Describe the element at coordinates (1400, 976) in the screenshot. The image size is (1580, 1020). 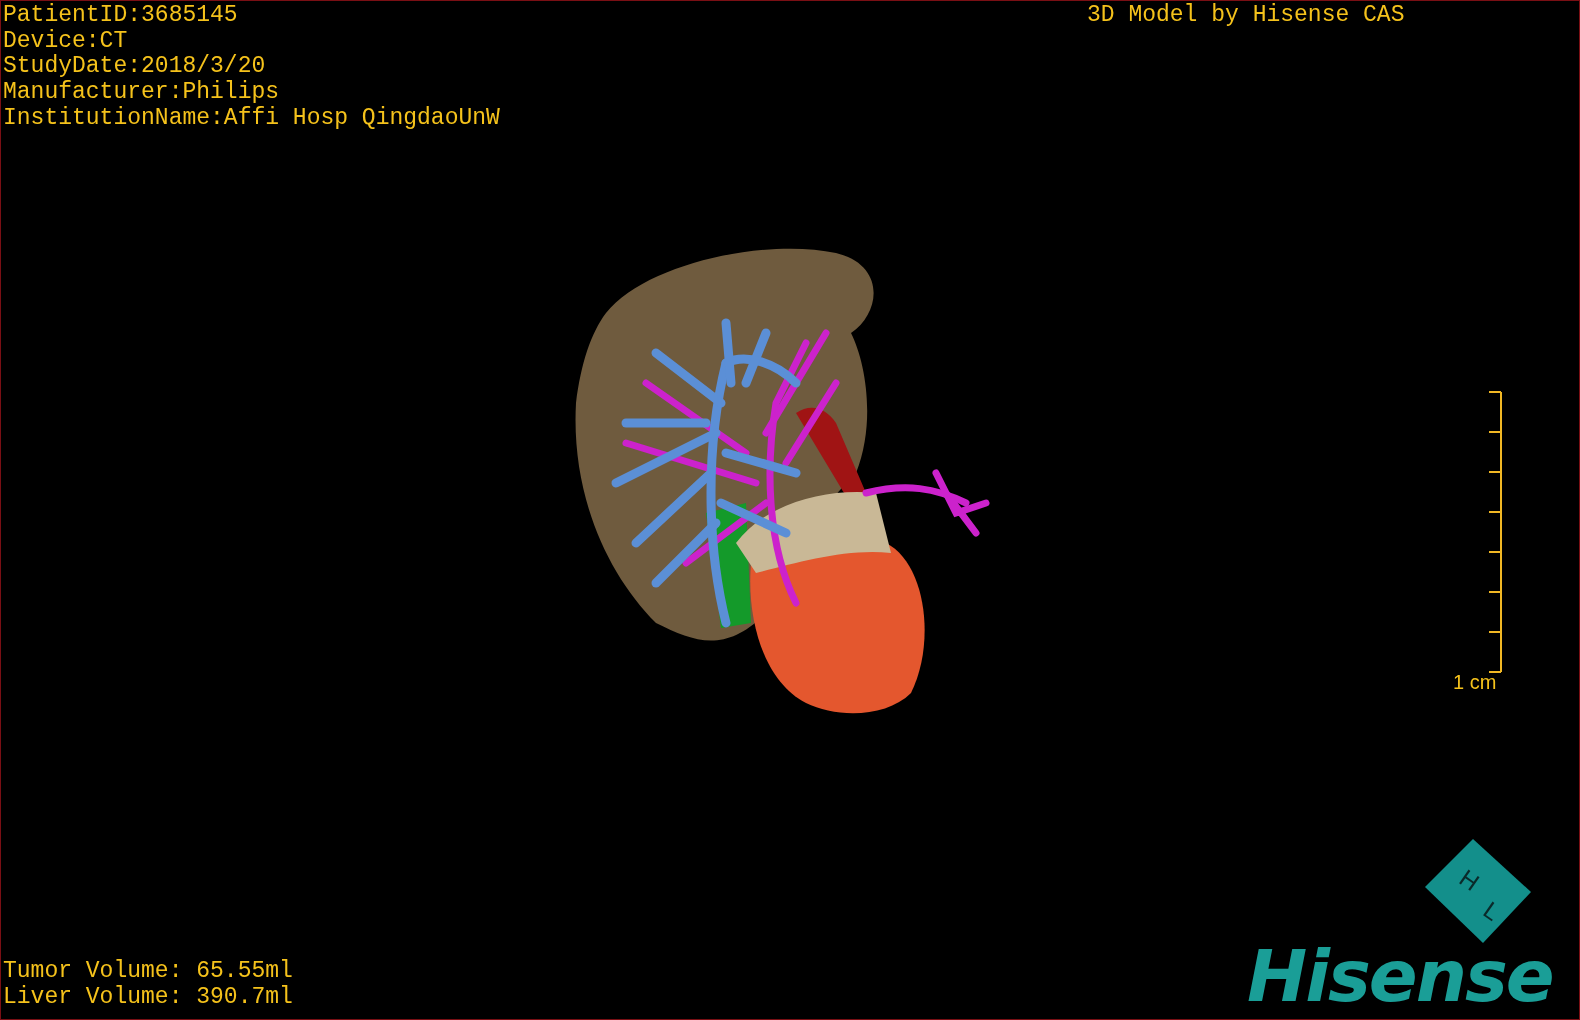
I see `logo-wordmark: Hisense` at that location.